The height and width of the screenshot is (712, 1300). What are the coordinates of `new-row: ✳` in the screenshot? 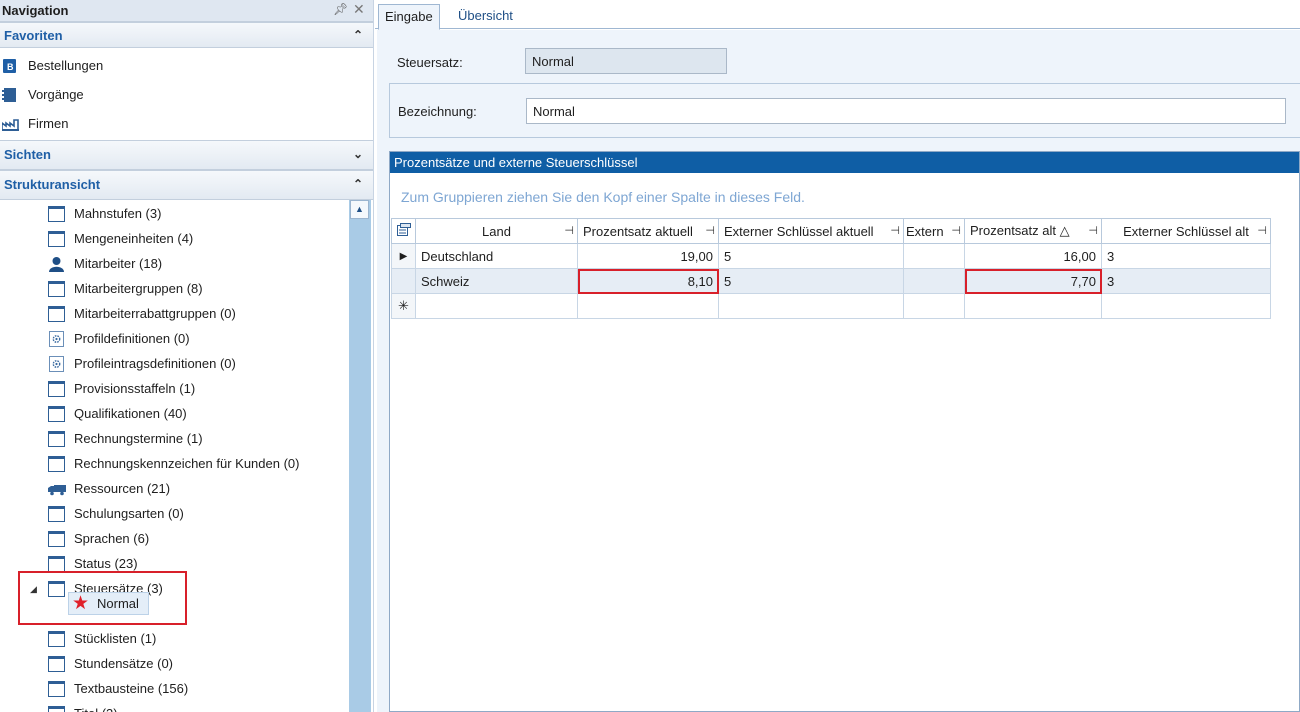 It's located at (831, 306).